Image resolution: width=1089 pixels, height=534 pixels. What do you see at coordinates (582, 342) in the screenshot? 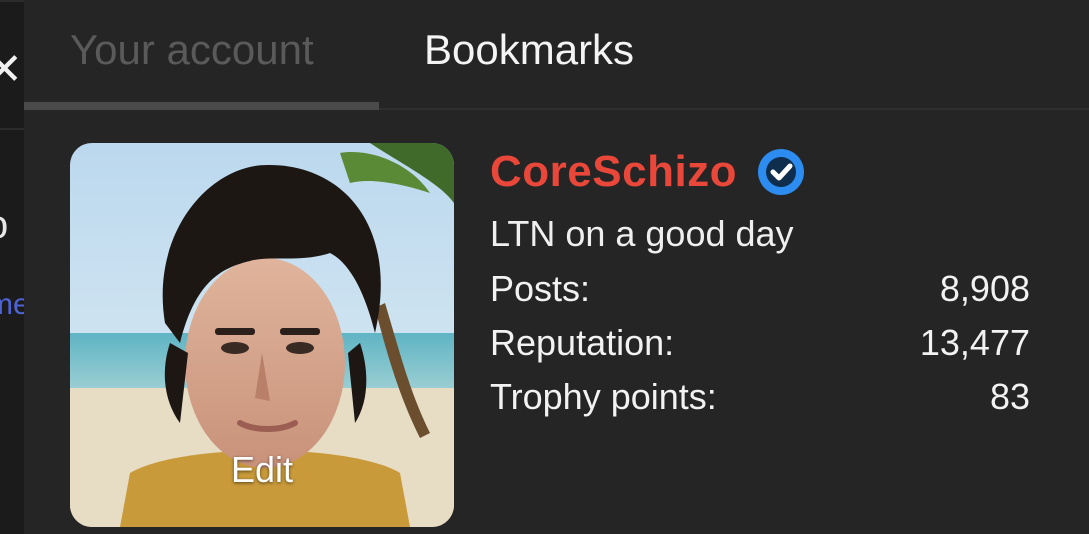
I see `stat-label: Reputation:` at bounding box center [582, 342].